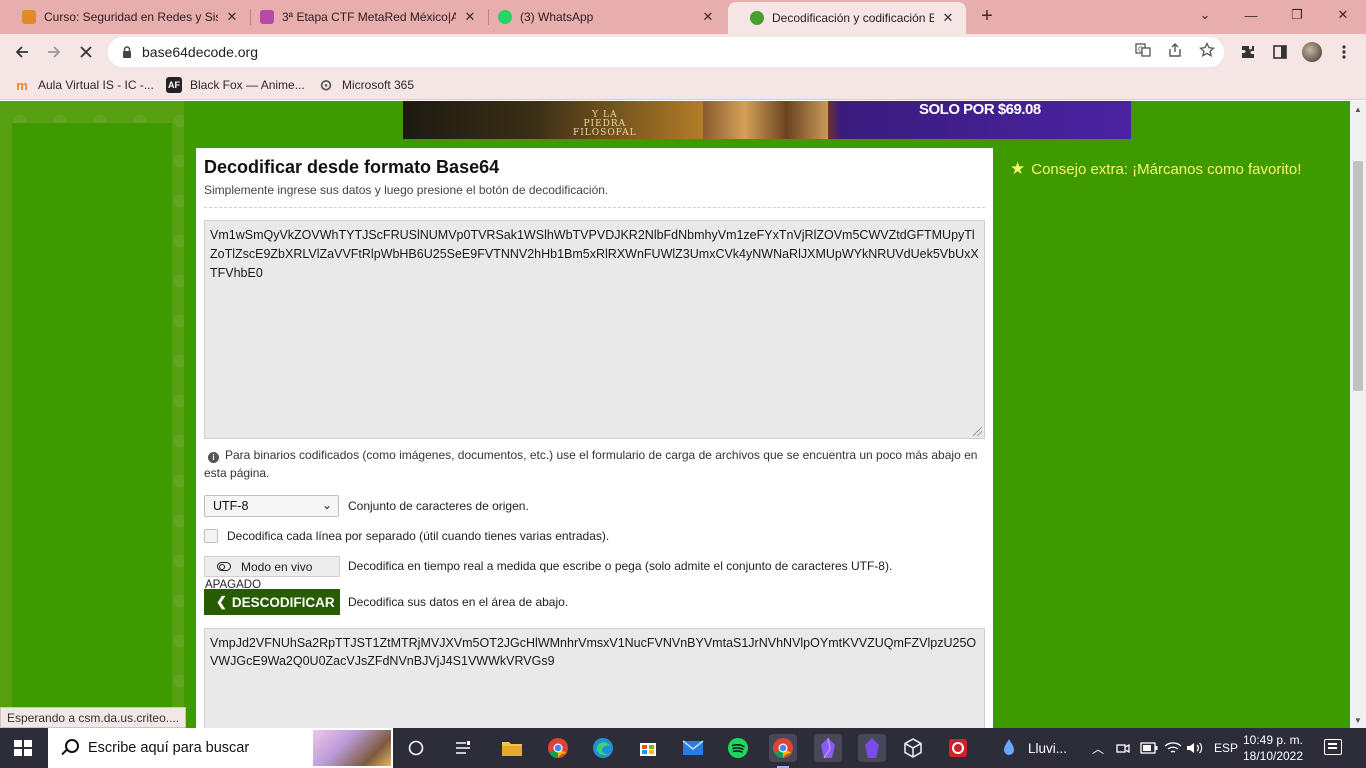 The height and width of the screenshot is (768, 1366). I want to click on tab-search-button: ⌄, so click(1205, 15).